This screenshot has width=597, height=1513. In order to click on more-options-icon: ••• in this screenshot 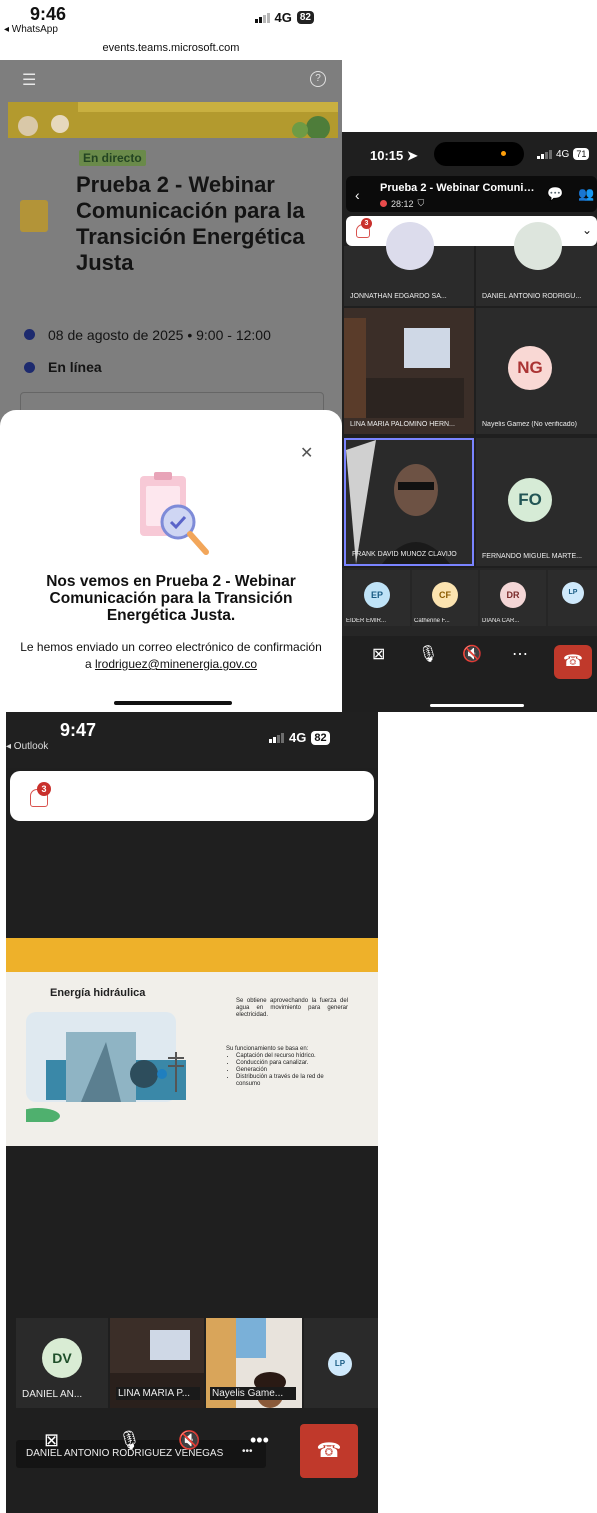, I will do `click(259, 1440)`.